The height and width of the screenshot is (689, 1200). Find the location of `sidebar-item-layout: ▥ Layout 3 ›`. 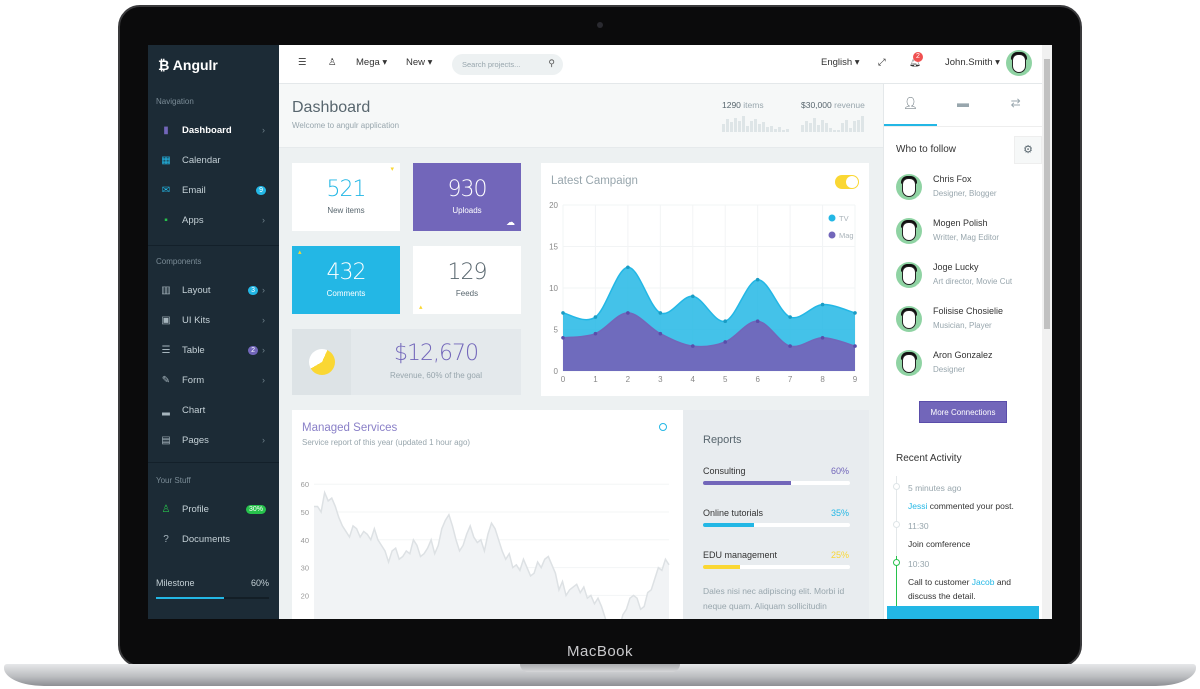

sidebar-item-layout: ▥ Layout 3 › is located at coordinates (213, 290).